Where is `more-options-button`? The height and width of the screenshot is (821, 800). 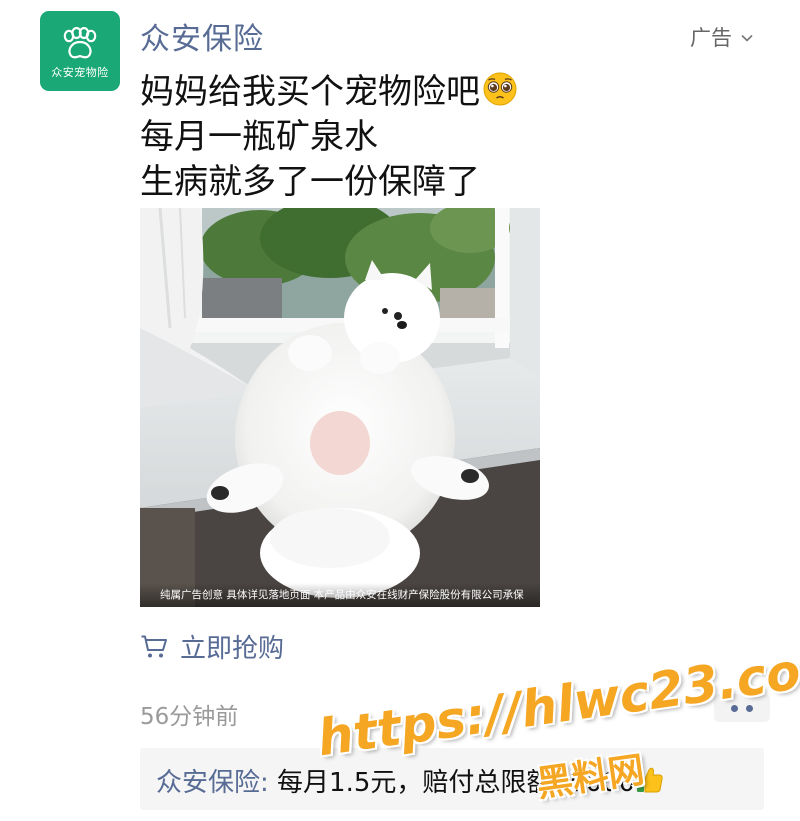
more-options-button is located at coordinates (742, 708).